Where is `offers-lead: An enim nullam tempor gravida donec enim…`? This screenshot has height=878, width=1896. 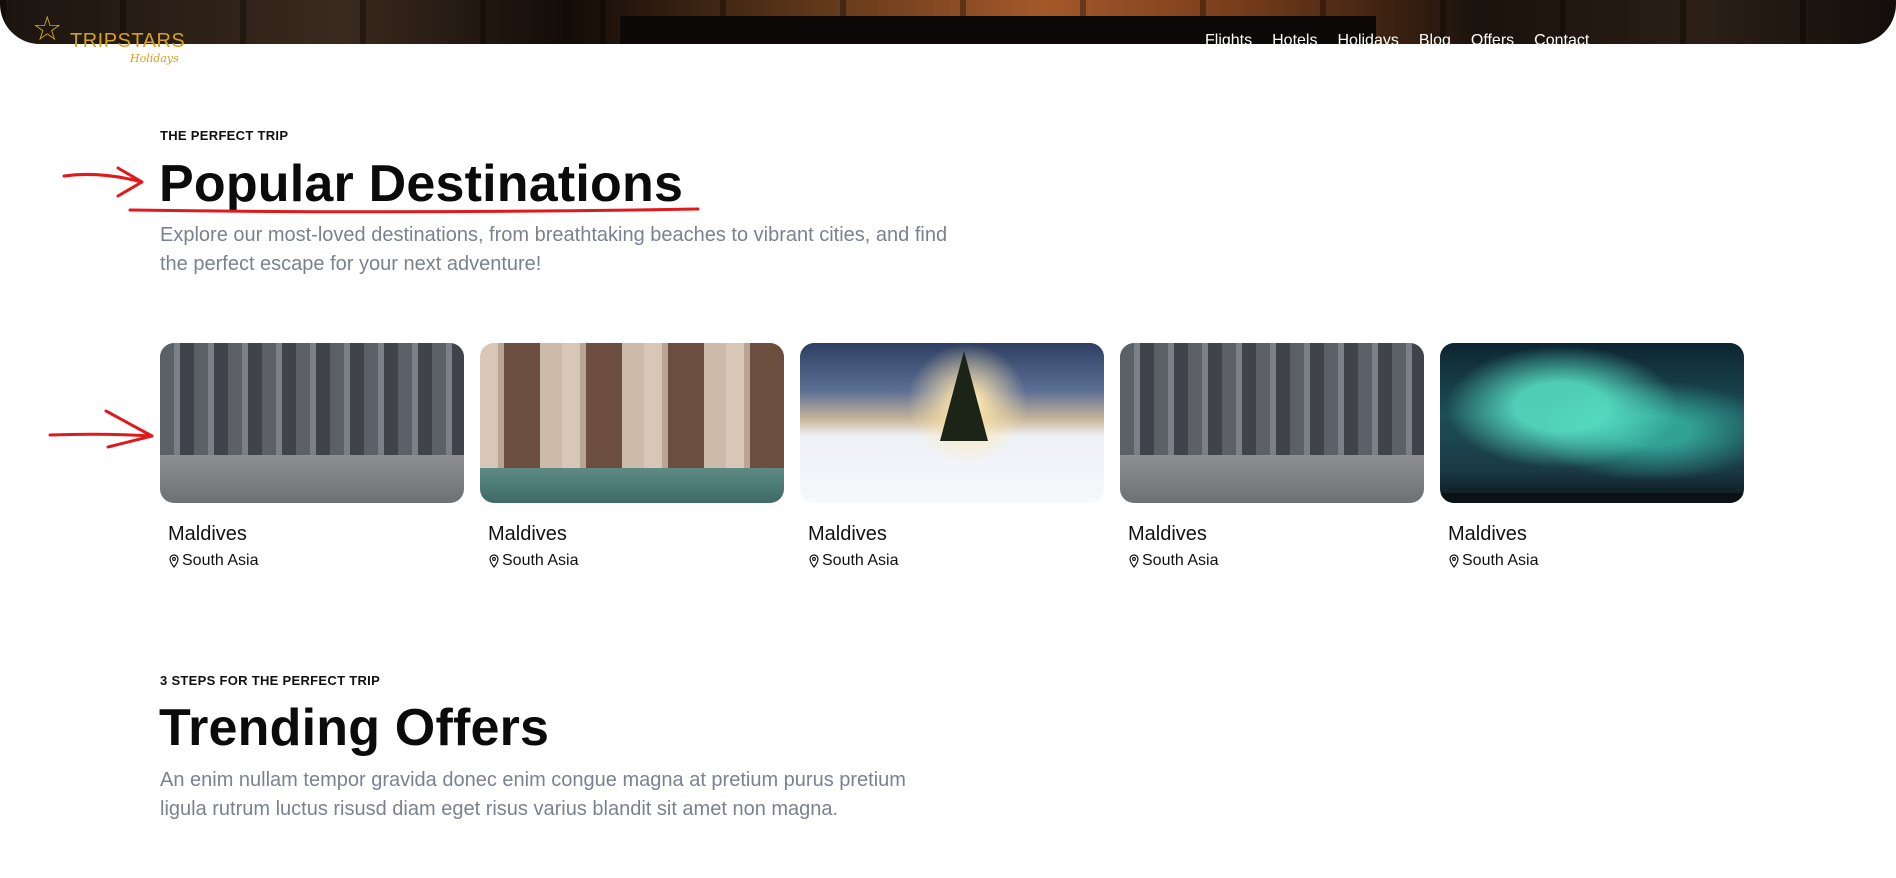
offers-lead: An enim nullam tempor gravida donec enim… is located at coordinates (533, 794).